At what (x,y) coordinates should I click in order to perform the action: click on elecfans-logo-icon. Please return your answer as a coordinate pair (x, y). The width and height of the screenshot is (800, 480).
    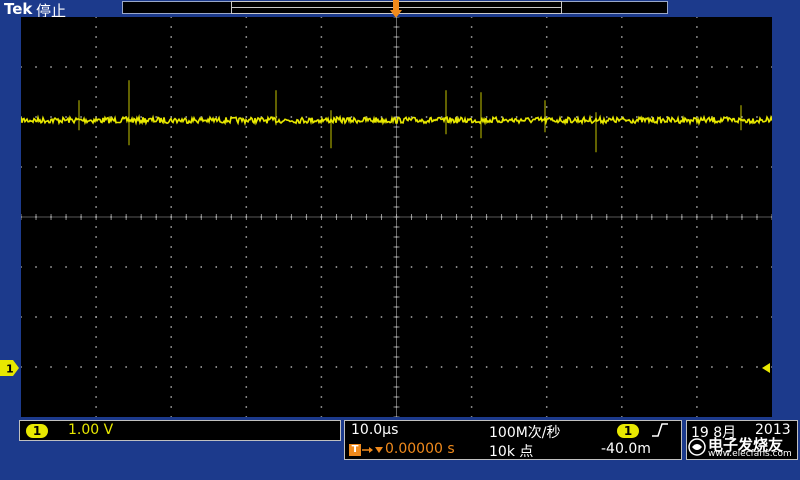
    Looking at the image, I should click on (697, 447).